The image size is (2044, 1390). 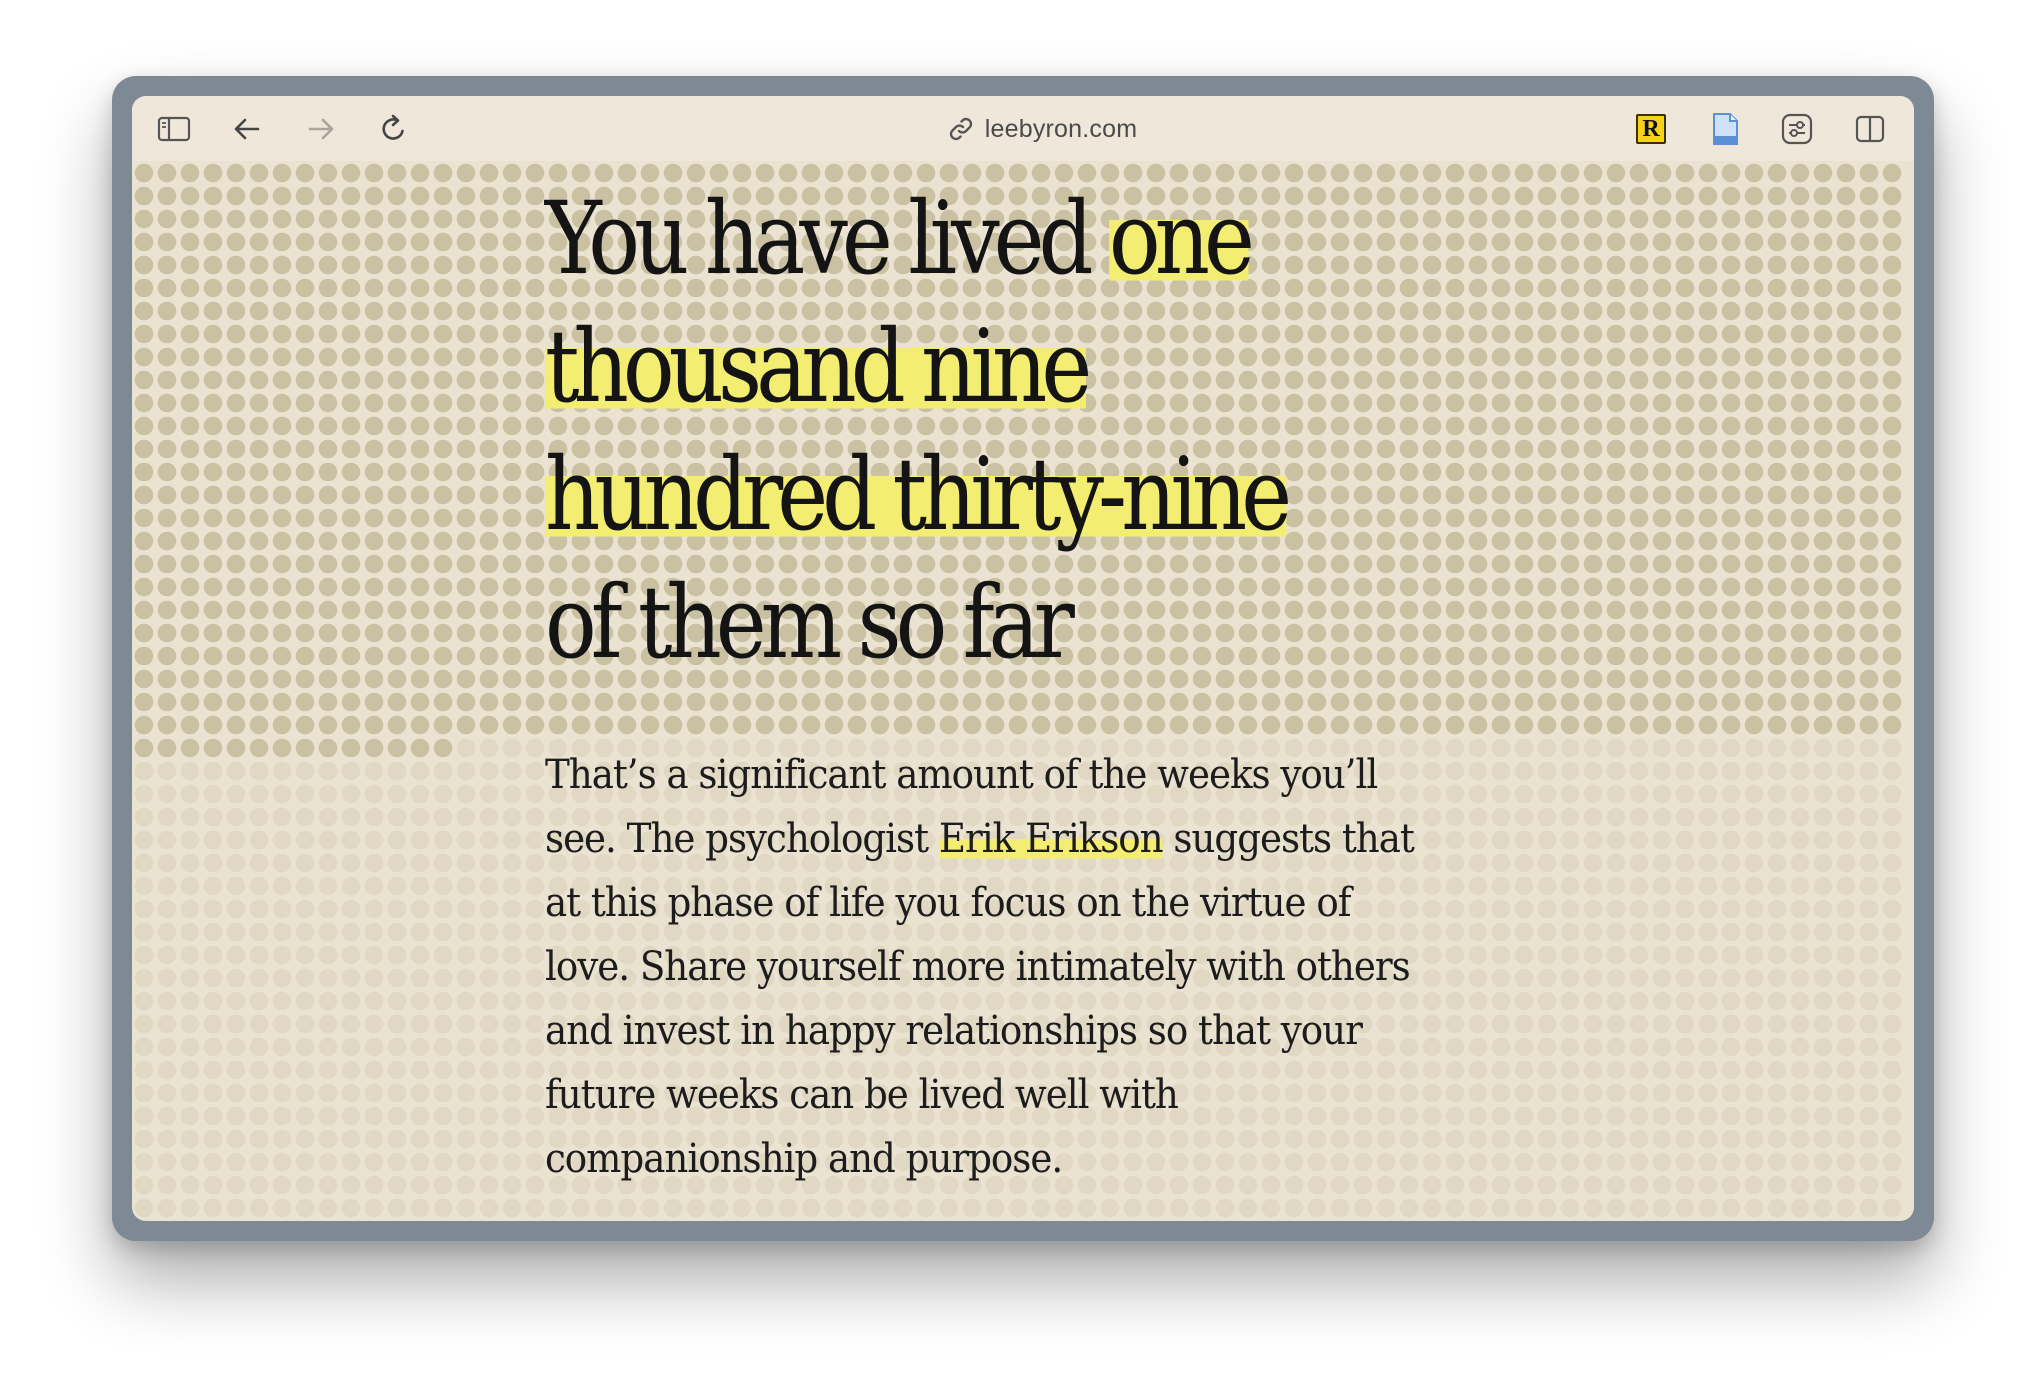 What do you see at coordinates (1725, 129) in the screenshot?
I see `document-extension-button` at bounding box center [1725, 129].